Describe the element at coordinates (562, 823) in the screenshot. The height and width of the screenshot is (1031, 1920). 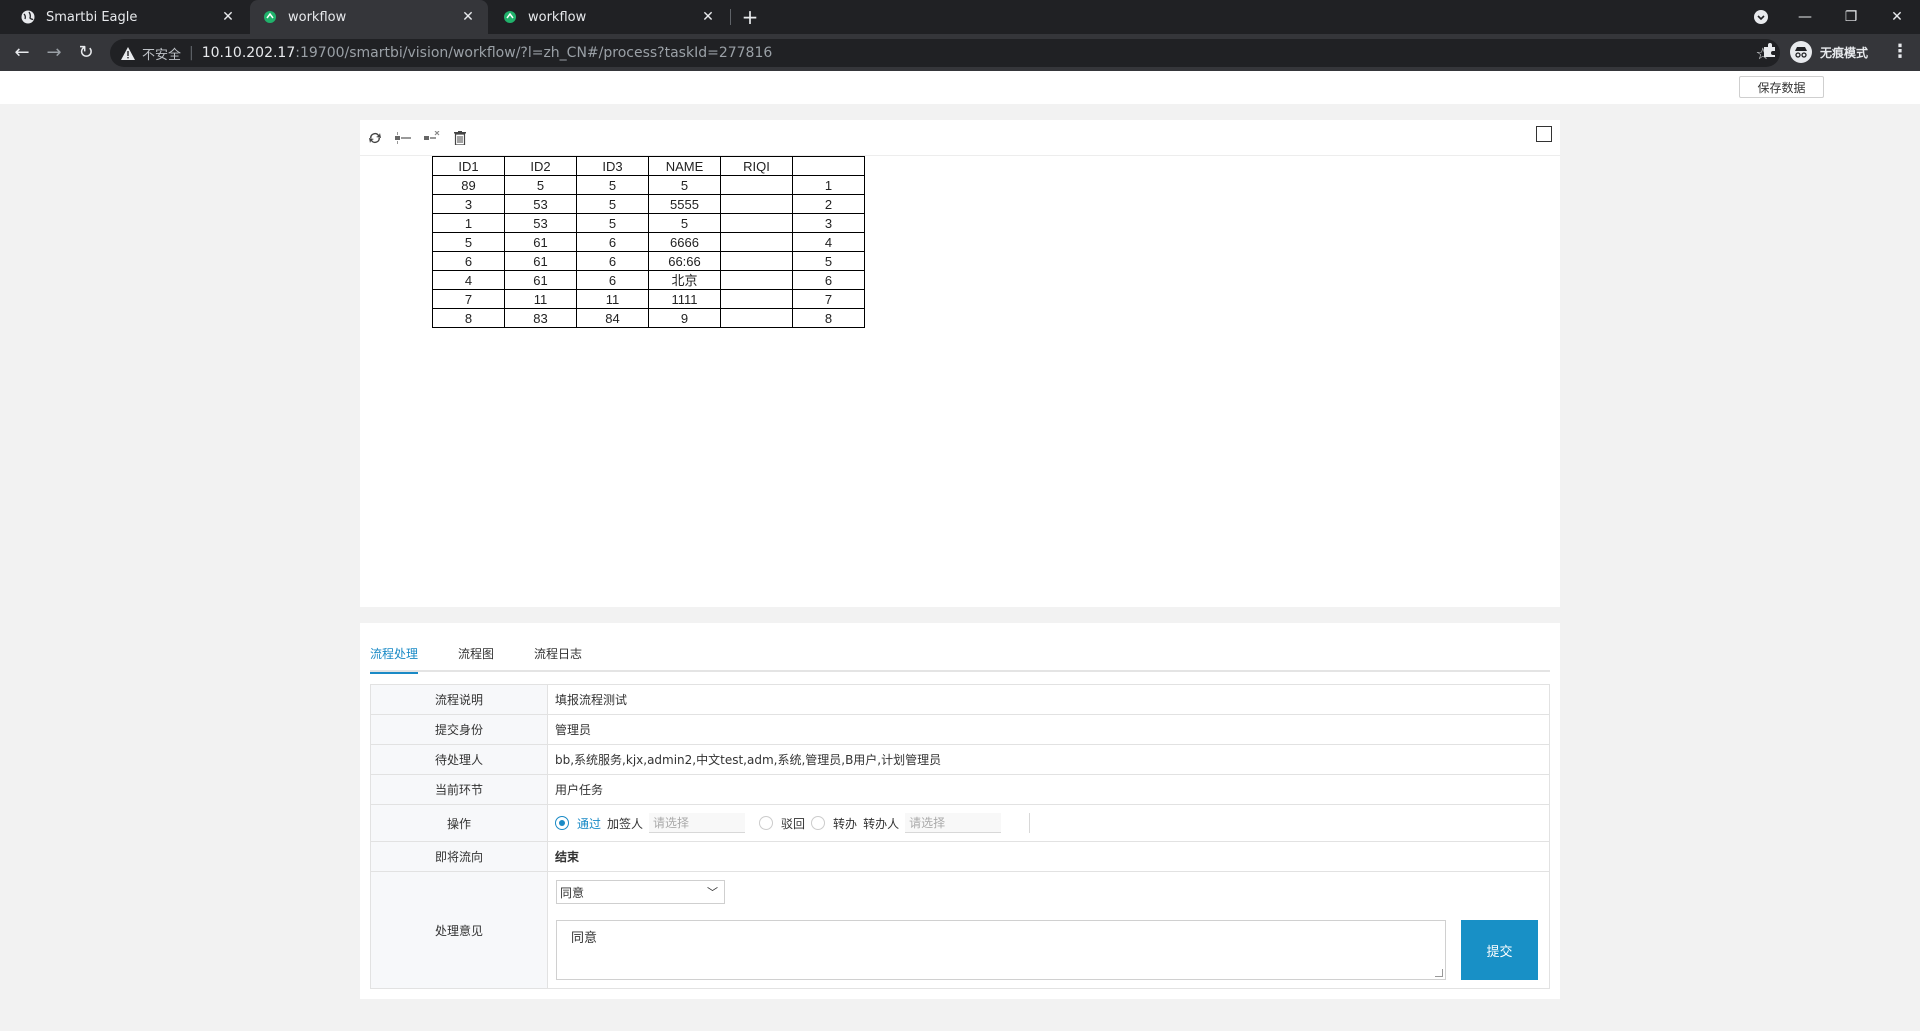
I see `pass-radio` at that location.